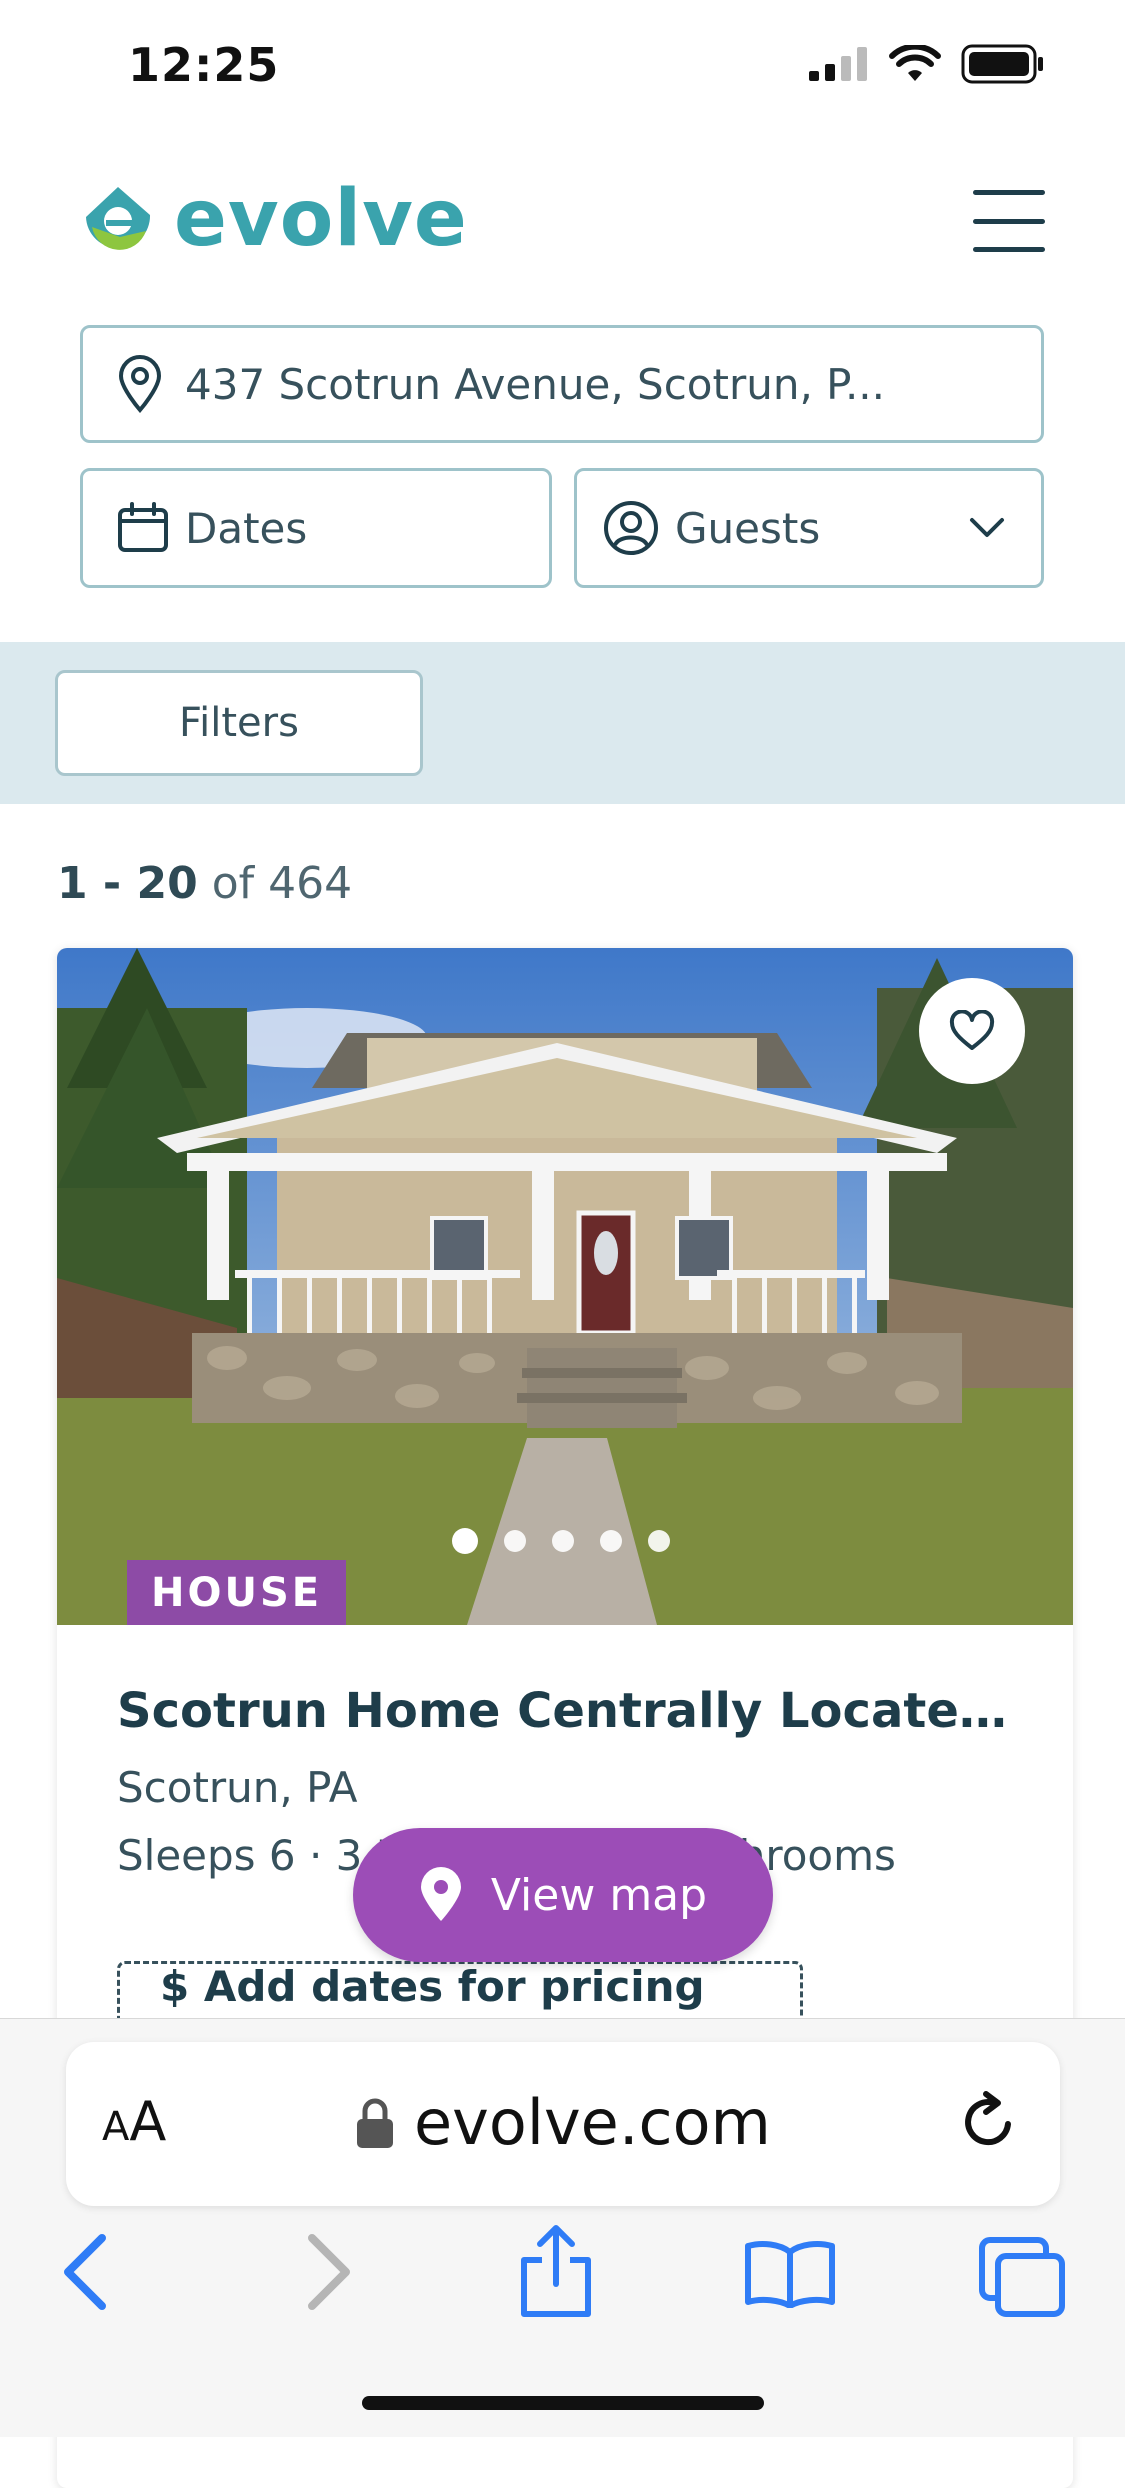 Image resolution: width=1125 pixels, height=2488 pixels. I want to click on wifi-icon, so click(915, 63).